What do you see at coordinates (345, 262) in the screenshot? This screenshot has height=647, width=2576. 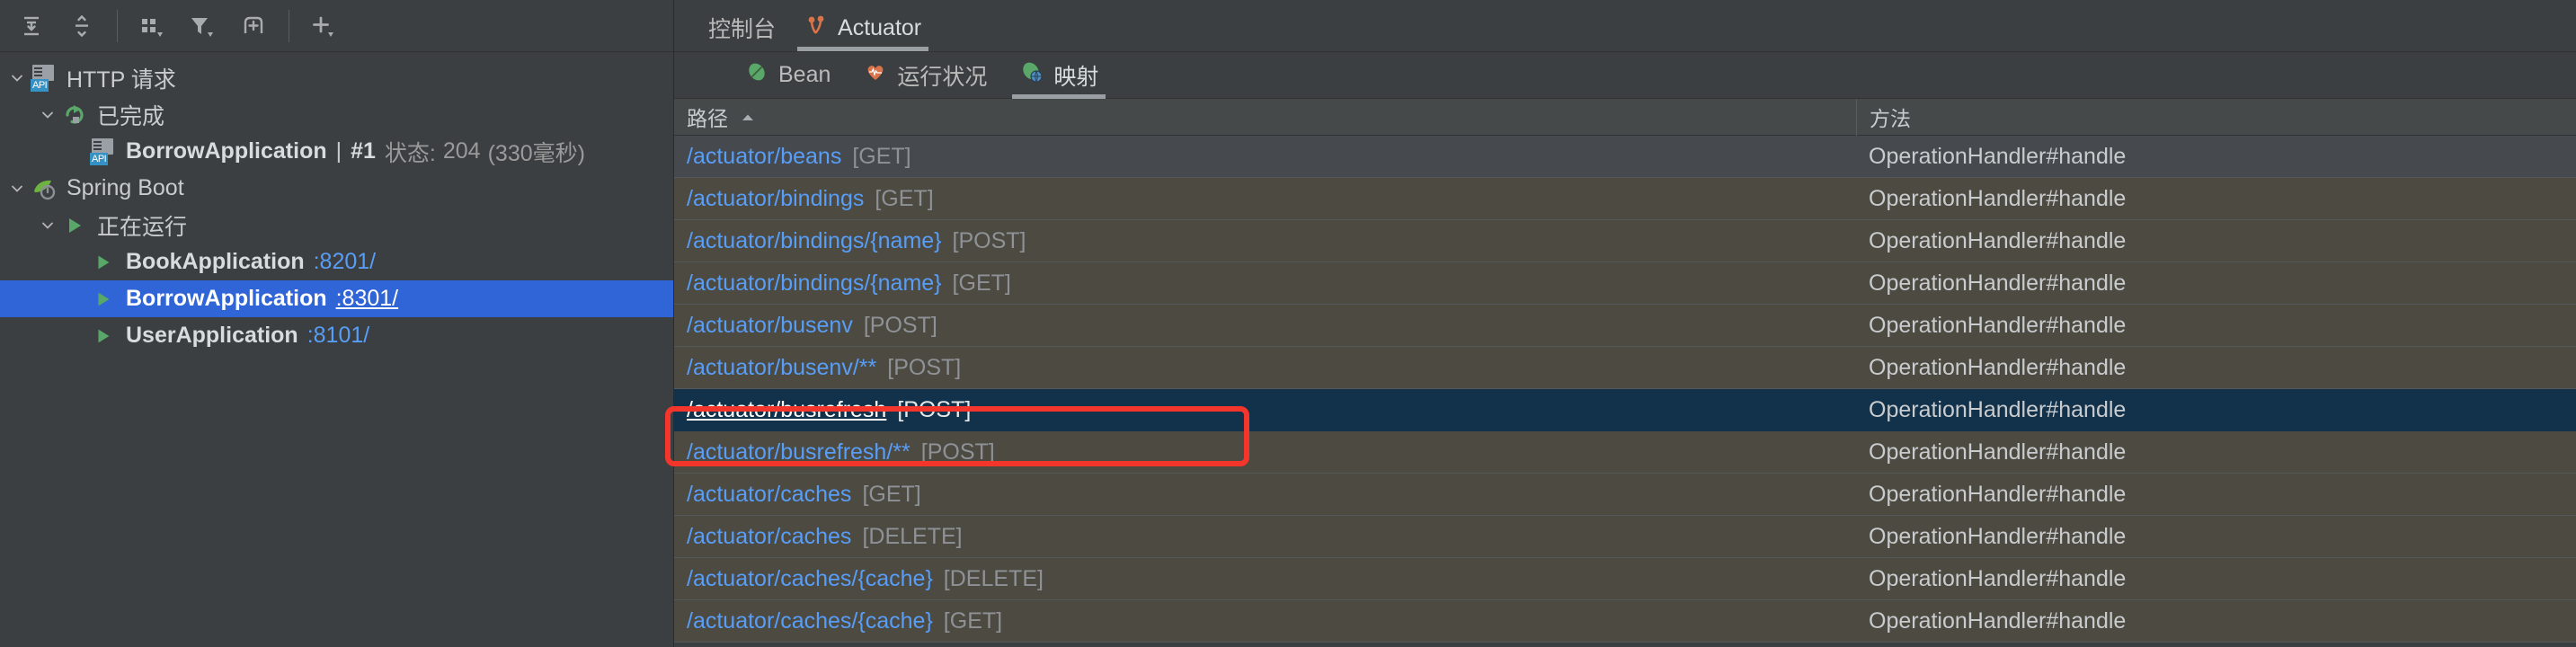 I see `app-port-link: :8201/` at bounding box center [345, 262].